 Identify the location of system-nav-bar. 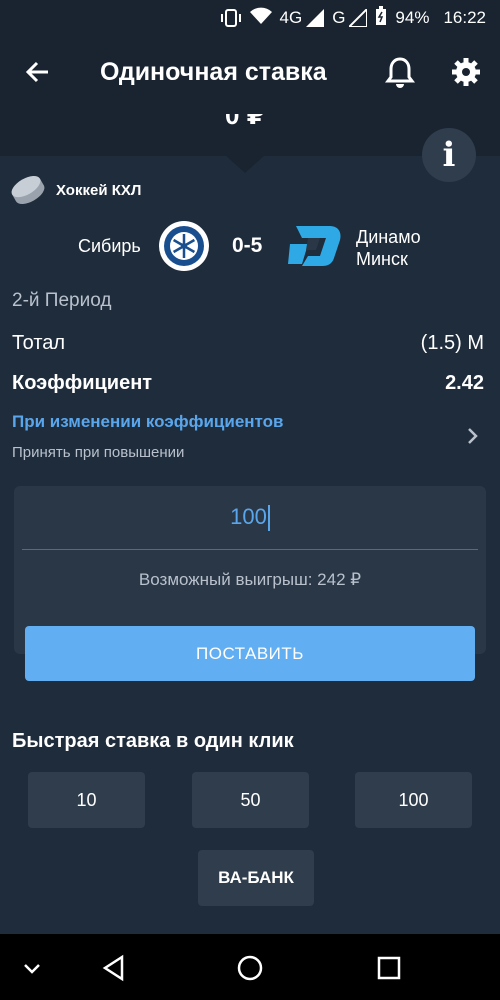
(250, 967).